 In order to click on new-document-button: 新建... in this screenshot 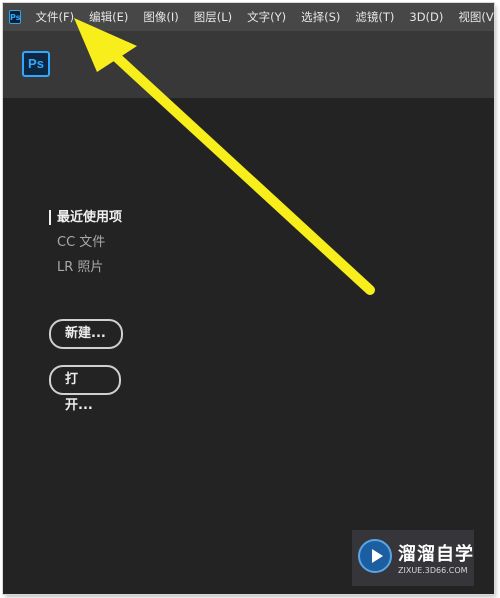, I will do `click(86, 334)`.